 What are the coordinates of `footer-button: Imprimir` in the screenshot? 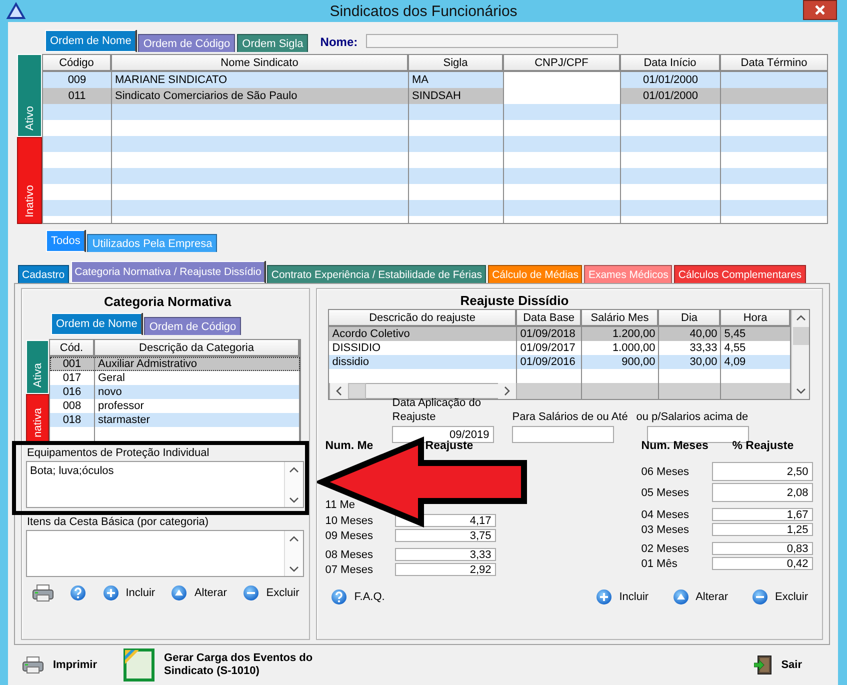 It's located at (60, 665).